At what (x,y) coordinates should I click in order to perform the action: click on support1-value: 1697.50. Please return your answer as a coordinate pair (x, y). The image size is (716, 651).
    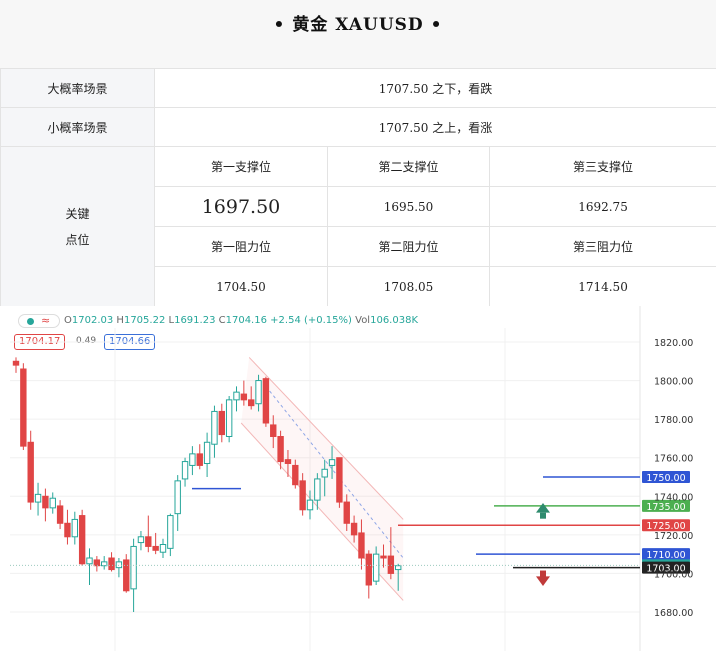
    Looking at the image, I should click on (241, 206).